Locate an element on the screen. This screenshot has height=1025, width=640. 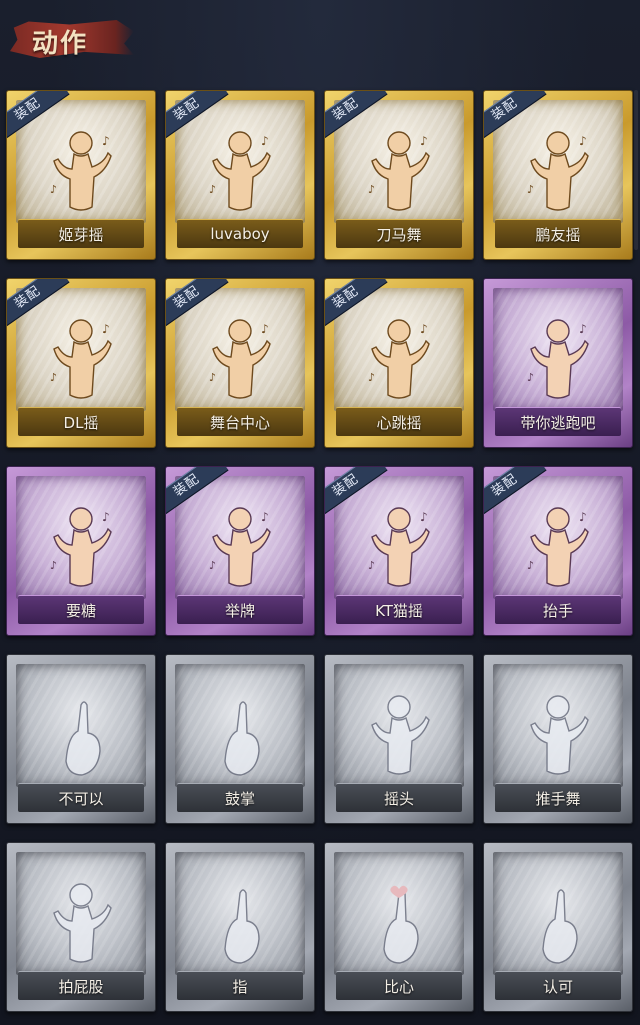
emote-name: 心跳摇 is located at coordinates (399, 421).